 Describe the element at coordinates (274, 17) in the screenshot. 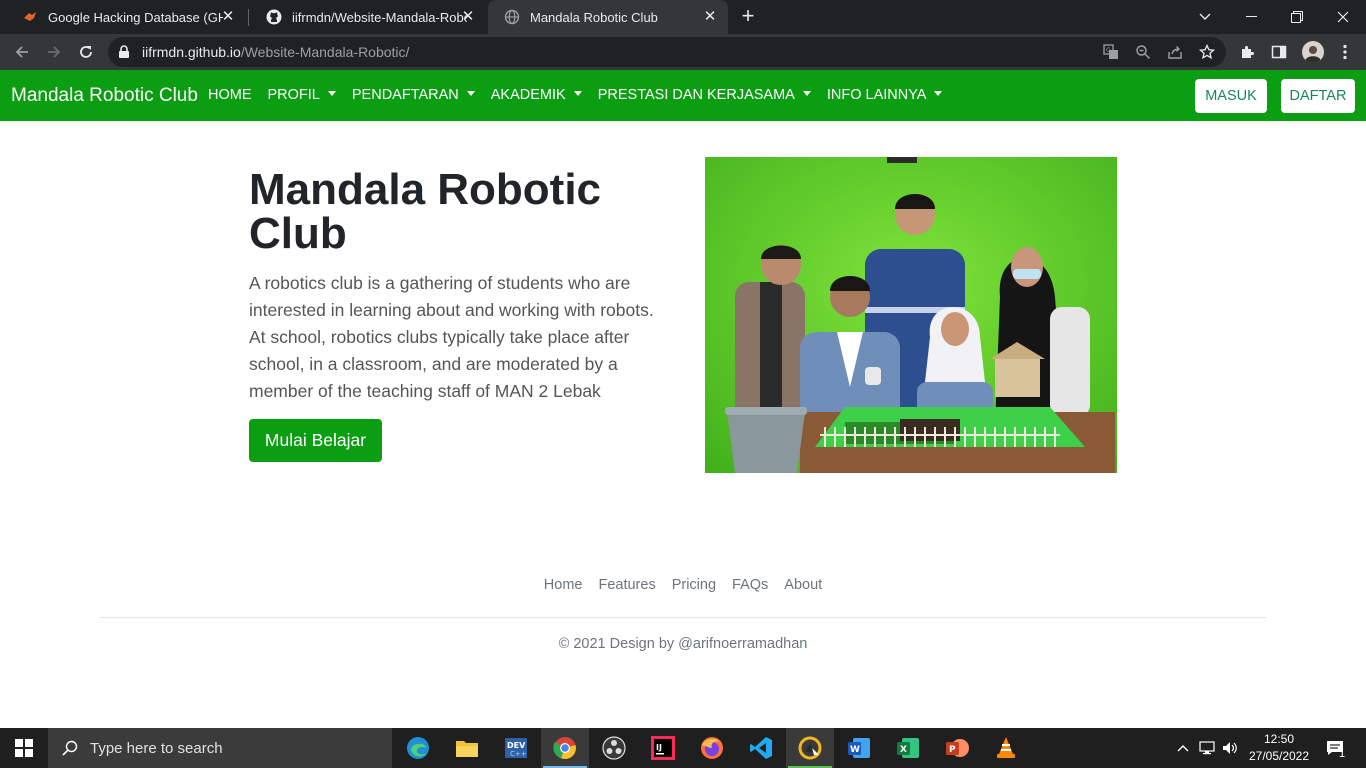

I see `github-icon` at that location.